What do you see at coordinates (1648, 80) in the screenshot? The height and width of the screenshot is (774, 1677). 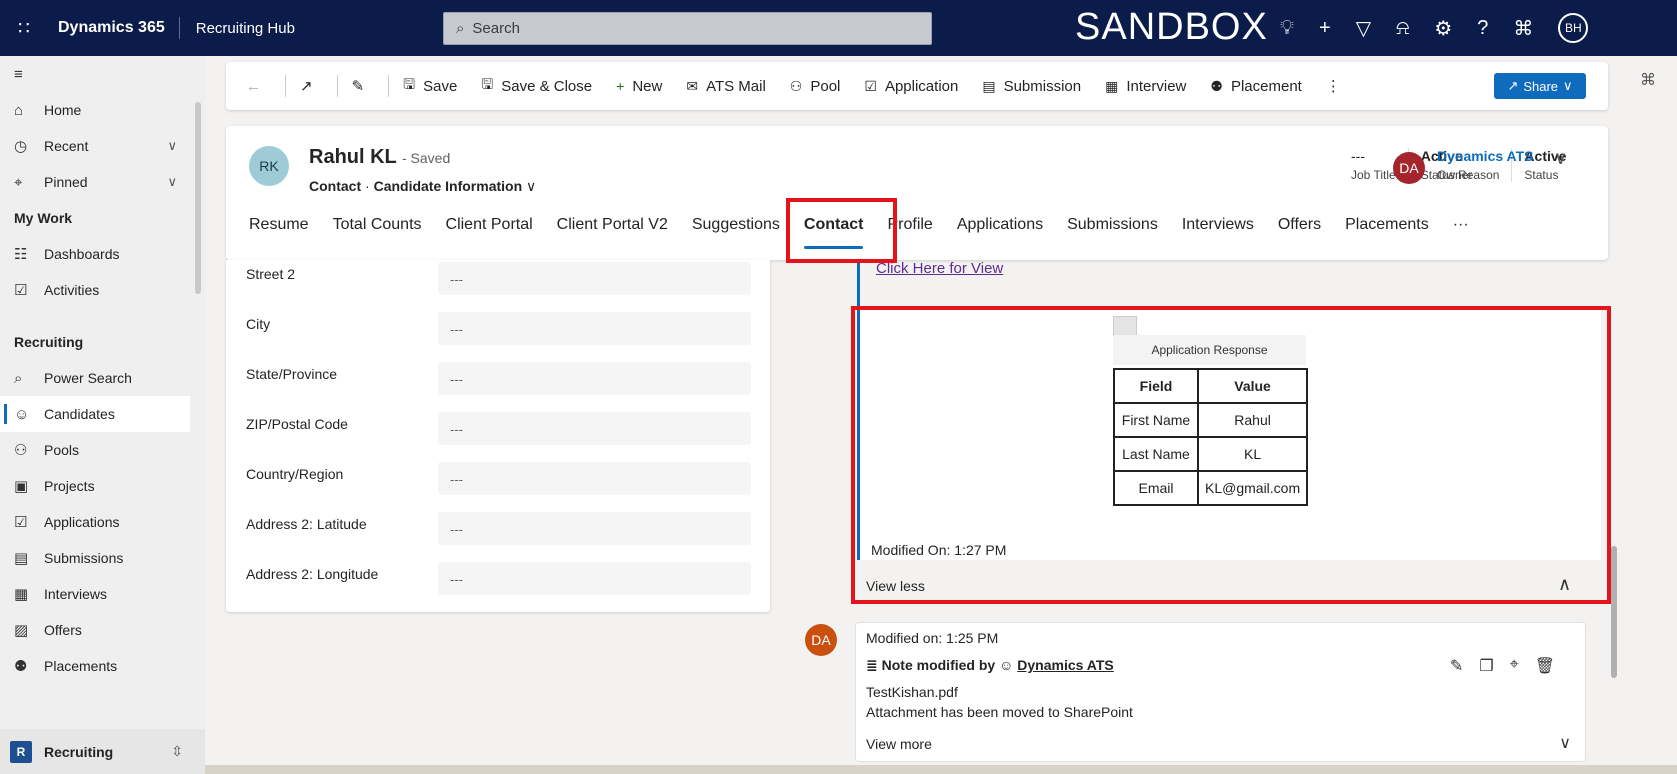 I see `copilot-pane-icon: ⌘` at bounding box center [1648, 80].